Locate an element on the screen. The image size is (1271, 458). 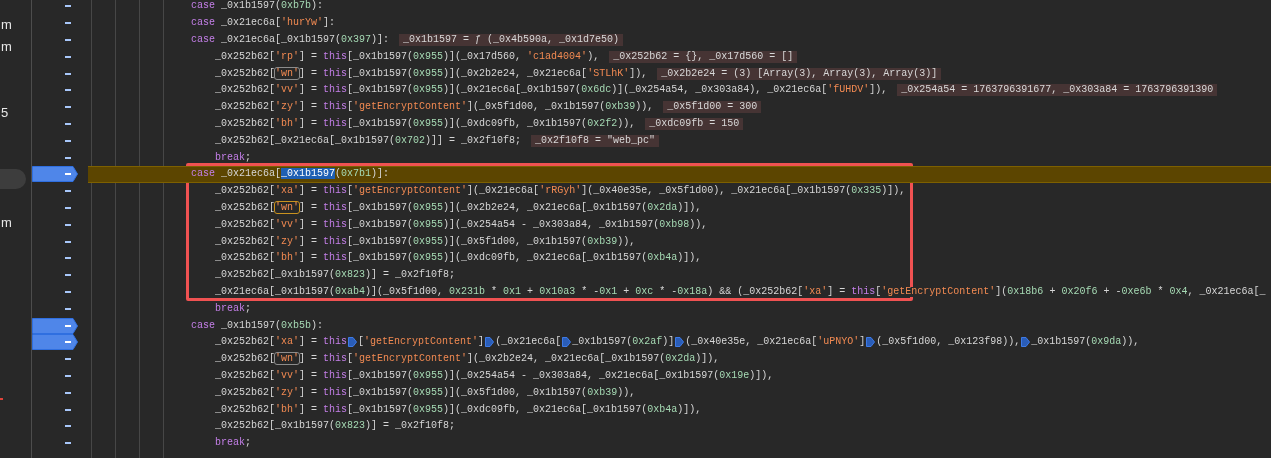
inline-value: _0x2f10f8 = "web_pc" is located at coordinates (595, 140).